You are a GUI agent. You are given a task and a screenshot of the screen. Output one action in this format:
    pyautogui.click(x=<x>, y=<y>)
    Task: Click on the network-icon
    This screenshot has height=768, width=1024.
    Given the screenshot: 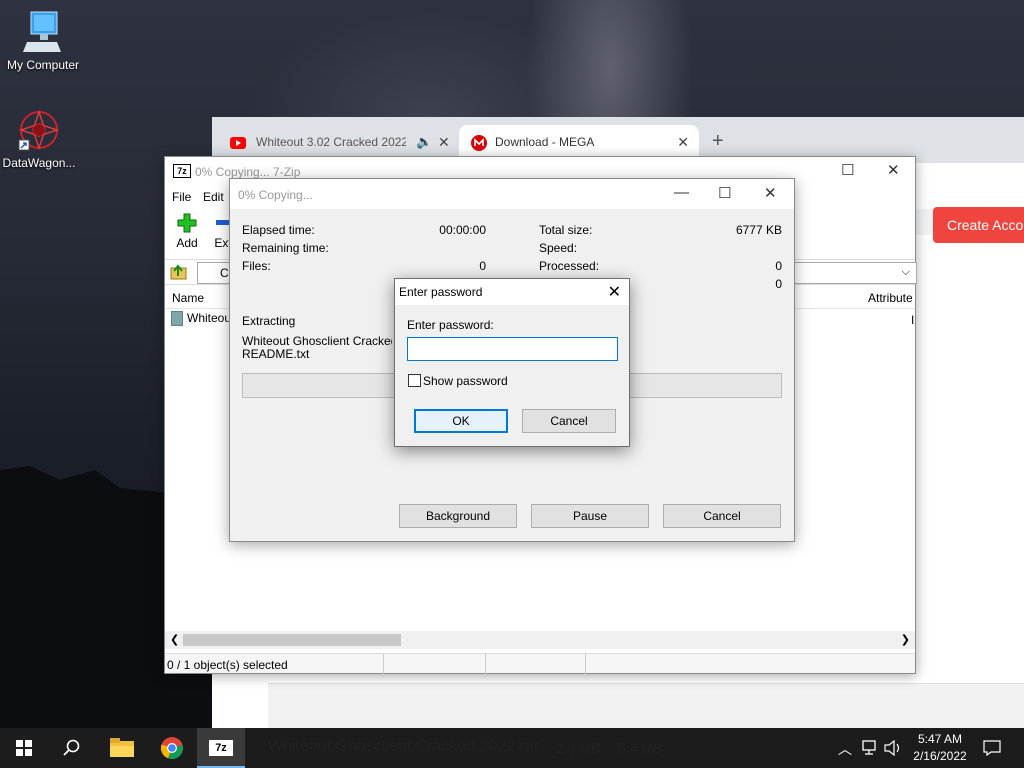 What is the action you would take?
    pyautogui.click(x=871, y=748)
    